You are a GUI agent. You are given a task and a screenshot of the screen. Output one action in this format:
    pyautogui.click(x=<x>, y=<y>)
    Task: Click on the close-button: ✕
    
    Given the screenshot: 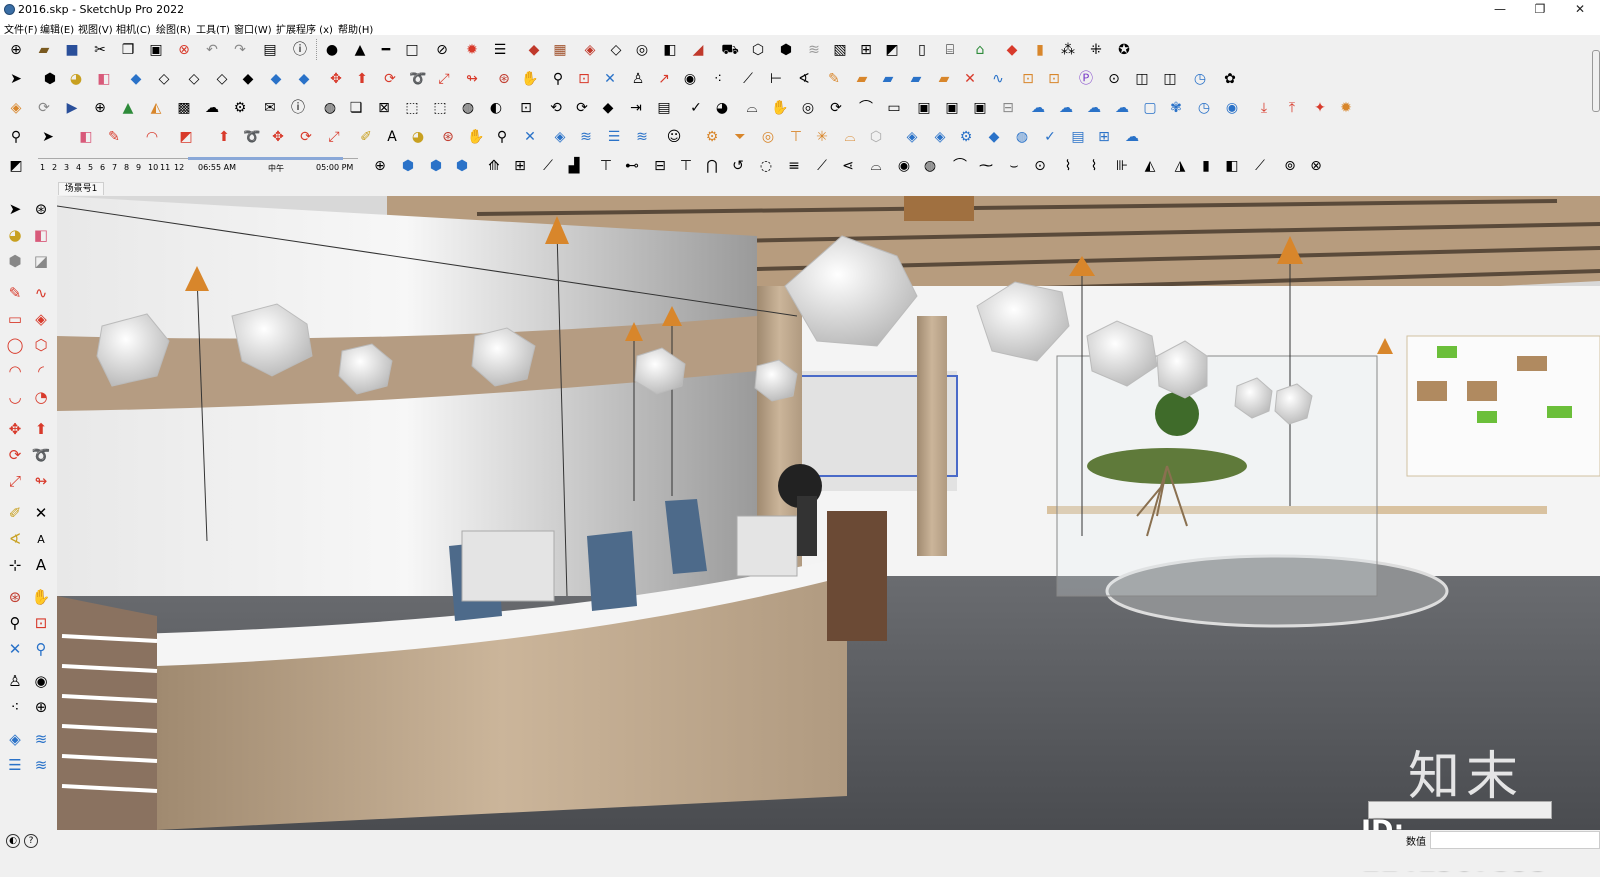 What is the action you would take?
    pyautogui.click(x=1580, y=10)
    